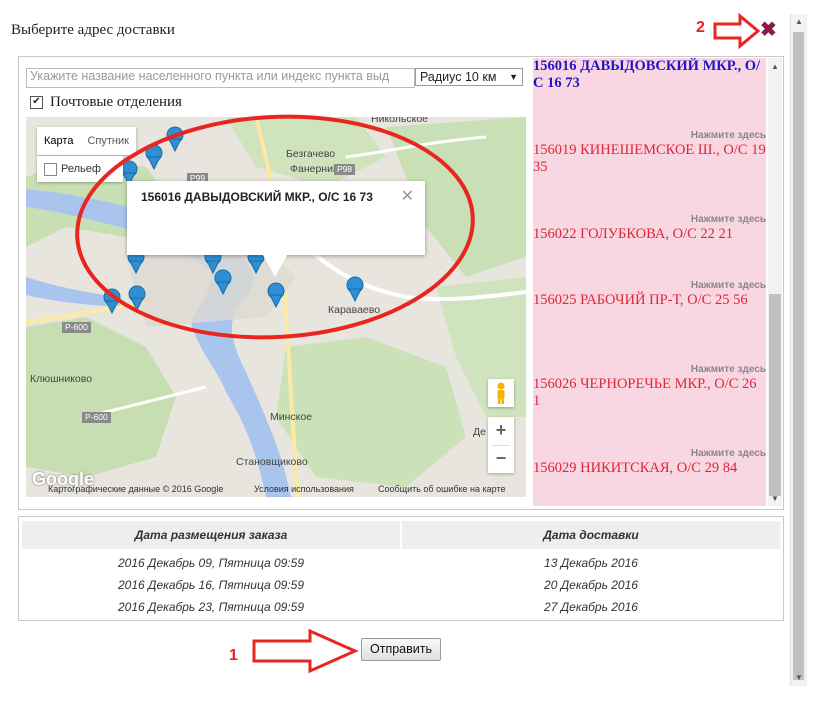 The height and width of the screenshot is (705, 830). What do you see at coordinates (649, 393) in the screenshot?
I see `address-item: 156026 ЧЕРНОРЕЧЬЕ МКР., О/С 26 1` at bounding box center [649, 393].